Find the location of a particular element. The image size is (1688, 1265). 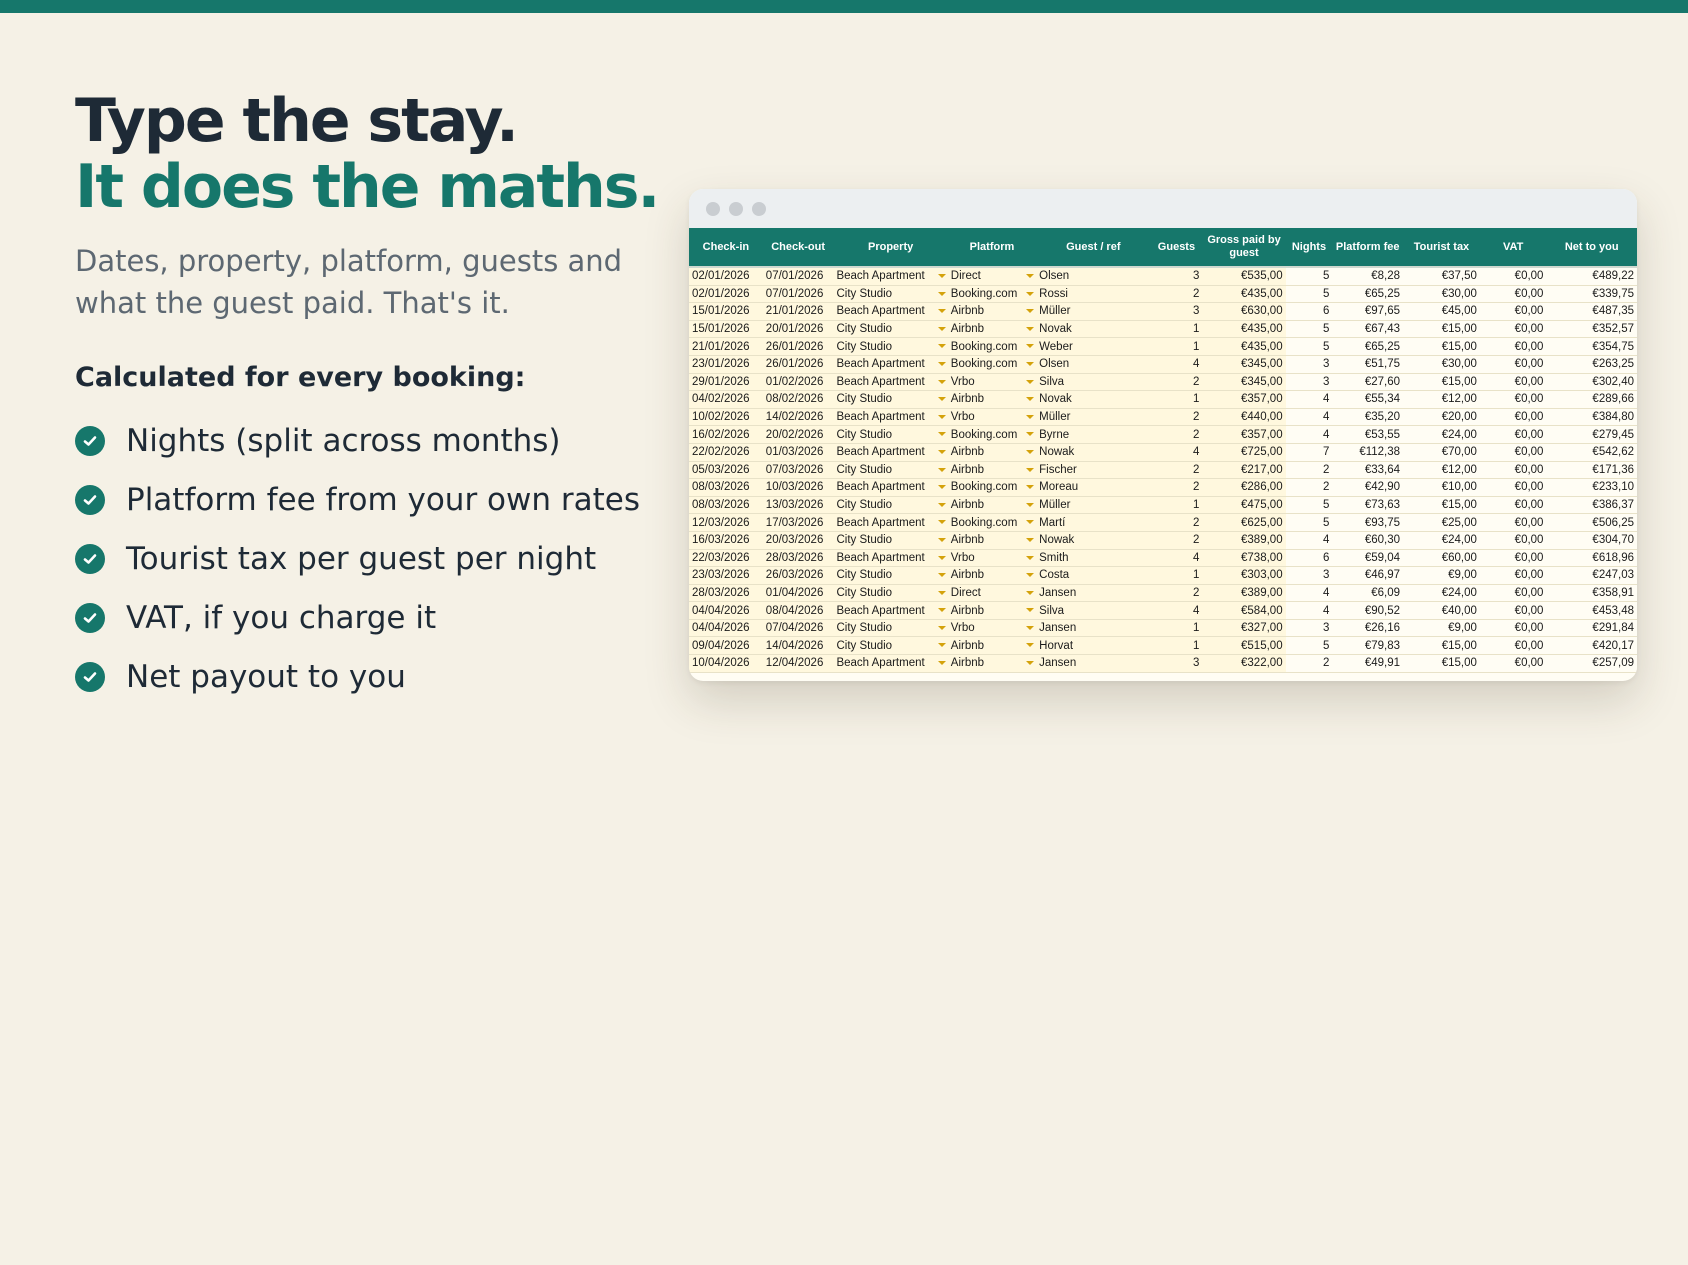

cell-check-out: 20/02/2026 is located at coordinates (798, 434).